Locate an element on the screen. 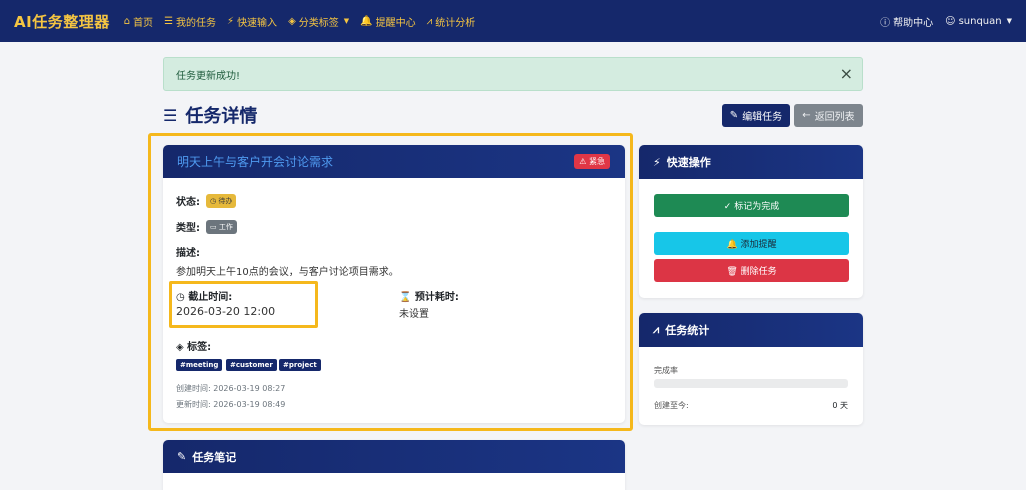 Image resolution: width=1026 pixels, height=490 pixels. user-menu: ☺ sunquan ▼ is located at coordinates (978, 21).